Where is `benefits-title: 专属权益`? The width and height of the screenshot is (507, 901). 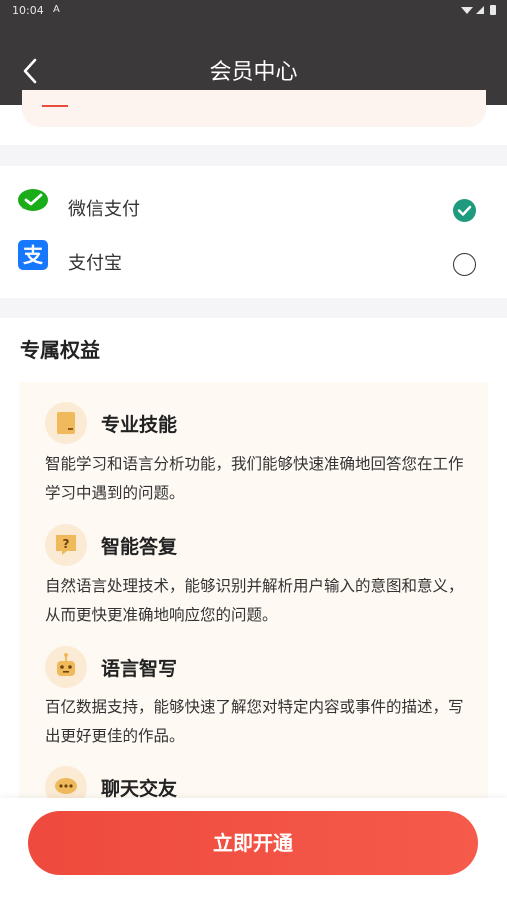 benefits-title: 专属权益 is located at coordinates (60, 350).